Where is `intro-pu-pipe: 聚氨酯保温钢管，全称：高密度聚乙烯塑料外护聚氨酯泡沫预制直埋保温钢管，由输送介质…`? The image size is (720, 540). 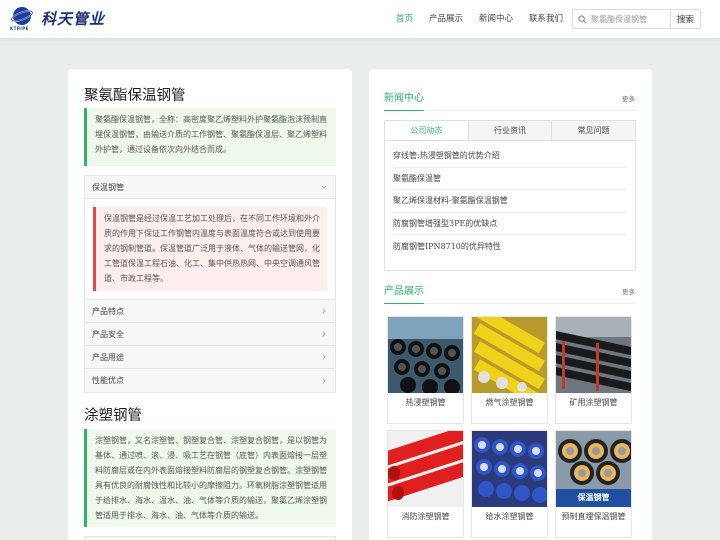
intro-pu-pipe: 聚氨酯保温钢管，全称：高密度聚乙烯塑料外护聚氨酯泡沫预制直埋保温钢管，由输送介质… is located at coordinates (210, 137).